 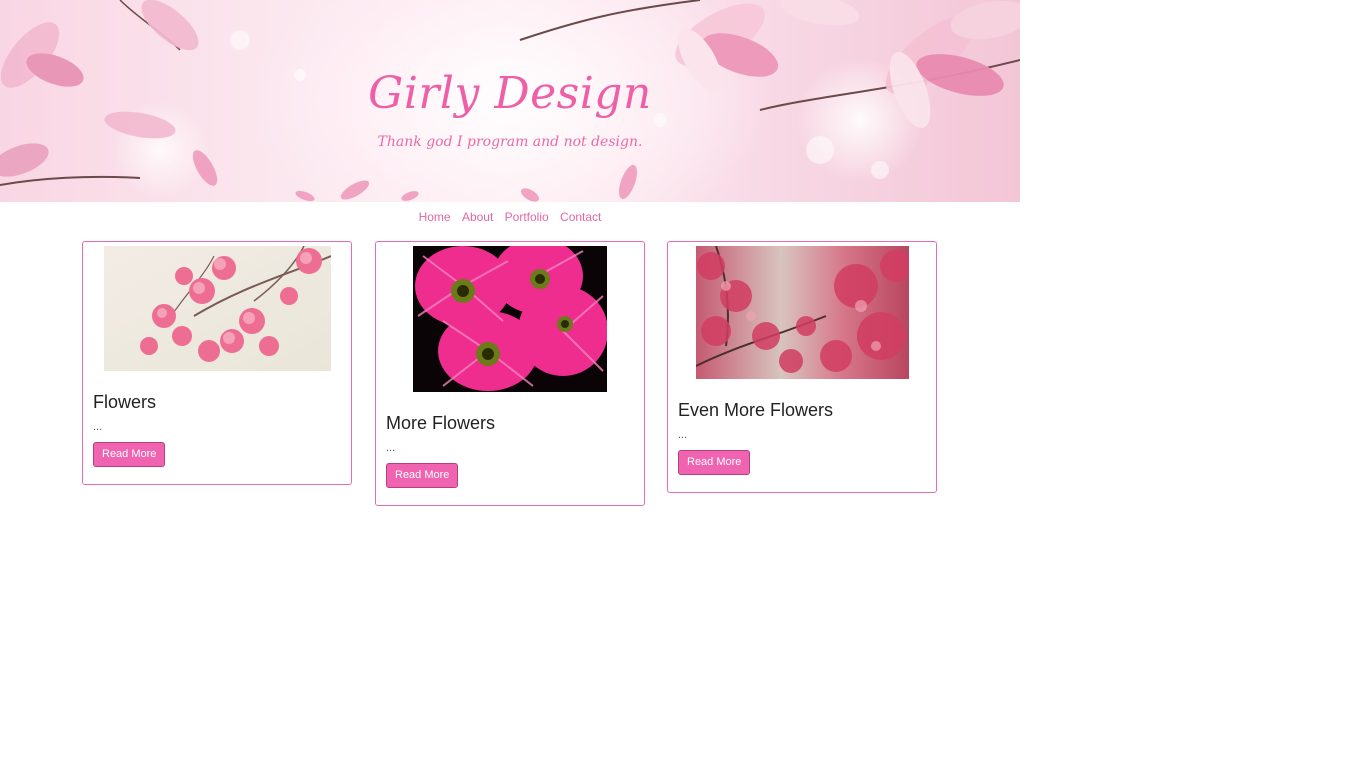 What do you see at coordinates (441, 423) in the screenshot?
I see `card-title: More Flowers` at bounding box center [441, 423].